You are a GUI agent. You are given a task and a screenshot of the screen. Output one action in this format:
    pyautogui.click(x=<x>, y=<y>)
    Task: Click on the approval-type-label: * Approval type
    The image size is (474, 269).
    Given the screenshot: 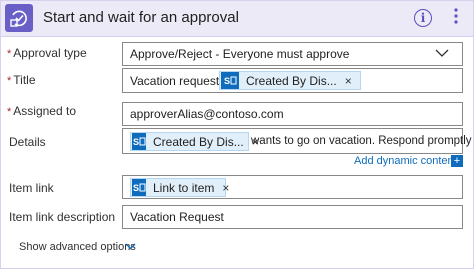 What is the action you would take?
    pyautogui.click(x=47, y=53)
    